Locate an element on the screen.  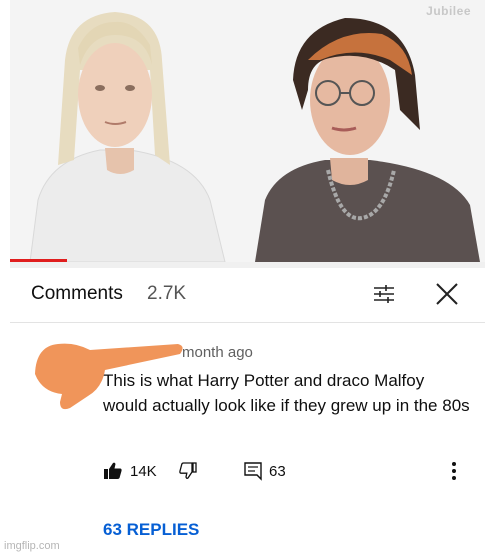
more-options-icon is located at coordinates (454, 471).